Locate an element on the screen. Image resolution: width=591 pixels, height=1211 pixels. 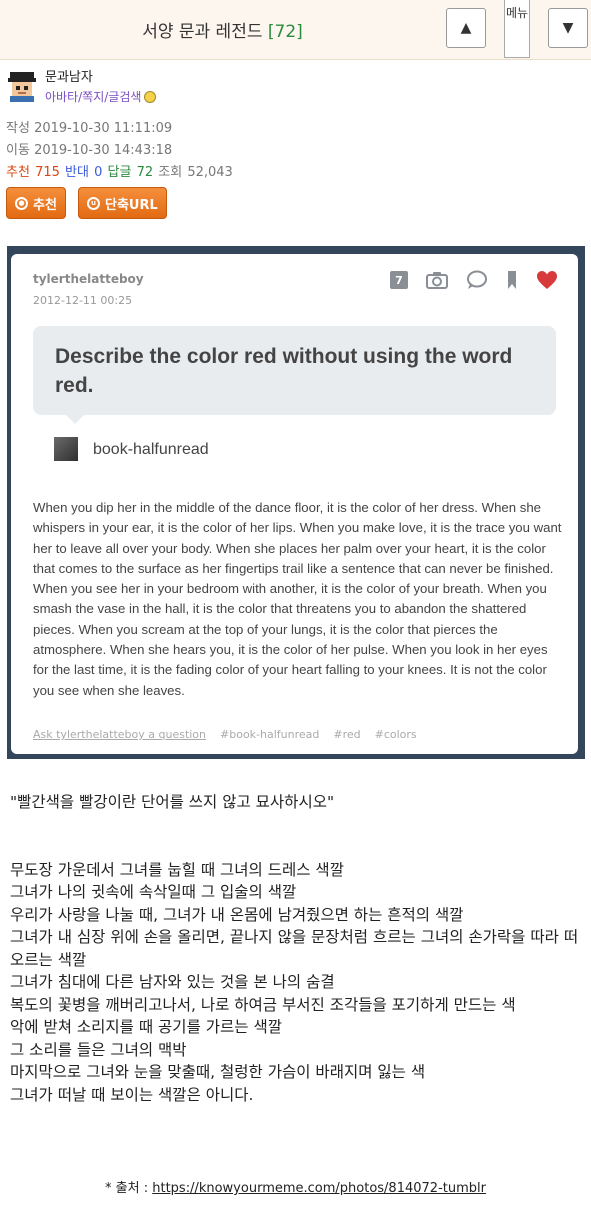
scroll-down-button: ▼ is located at coordinates (568, 28).